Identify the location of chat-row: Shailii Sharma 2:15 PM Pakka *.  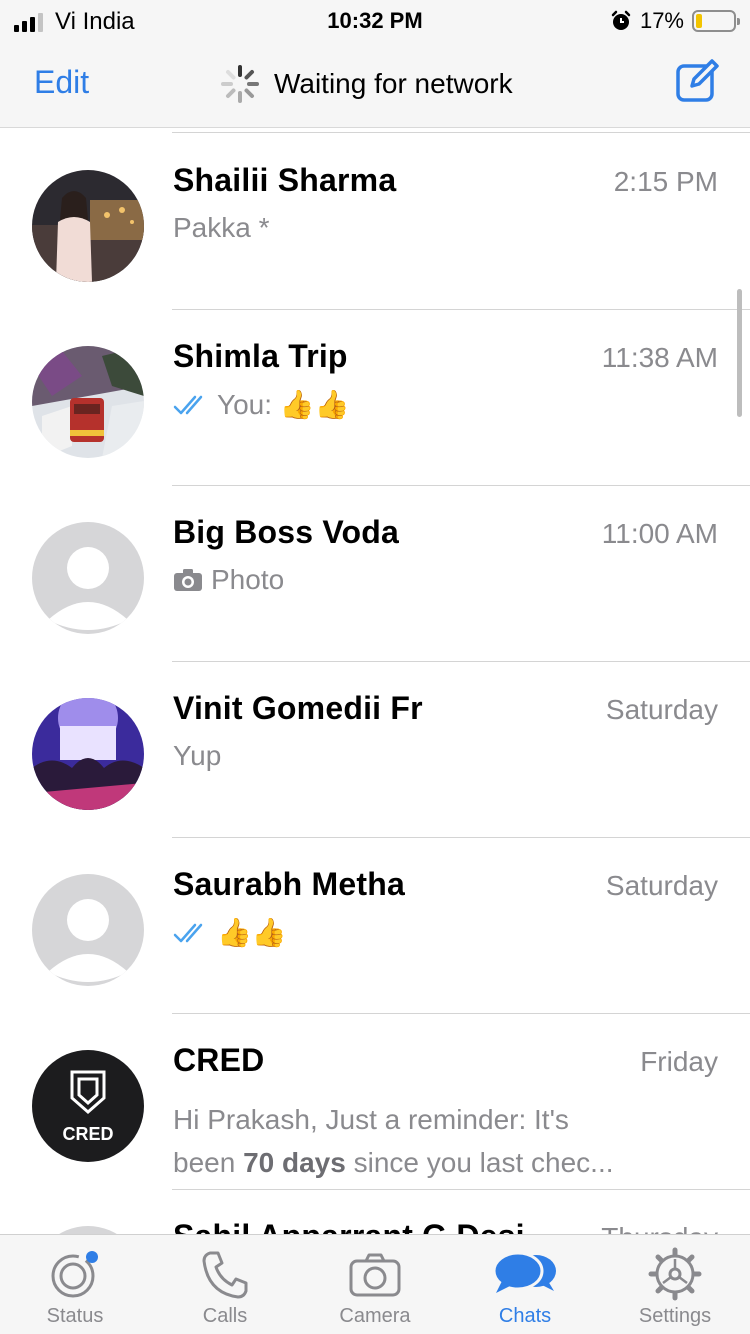
(375, 222).